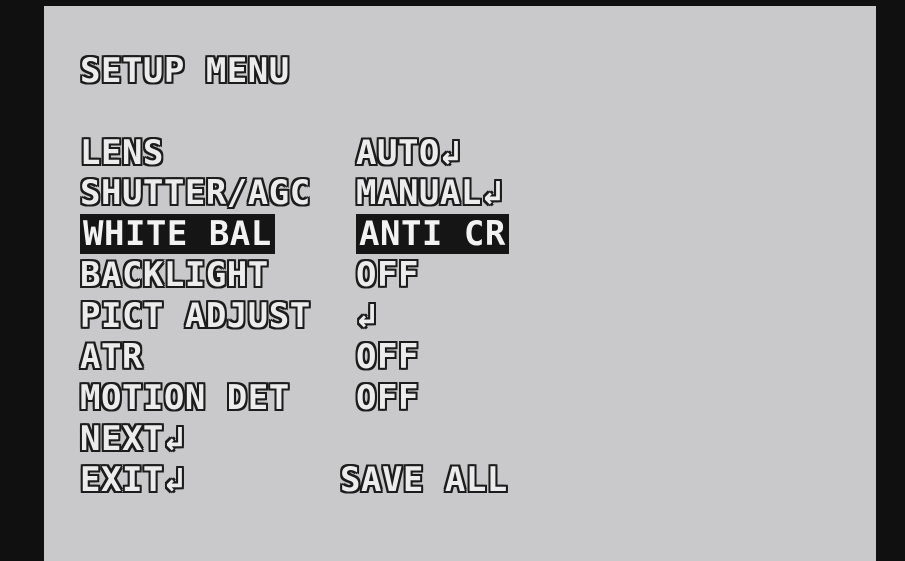 The width and height of the screenshot is (905, 561). I want to click on menu-value-white-bal: ANTI CR, so click(432, 234).